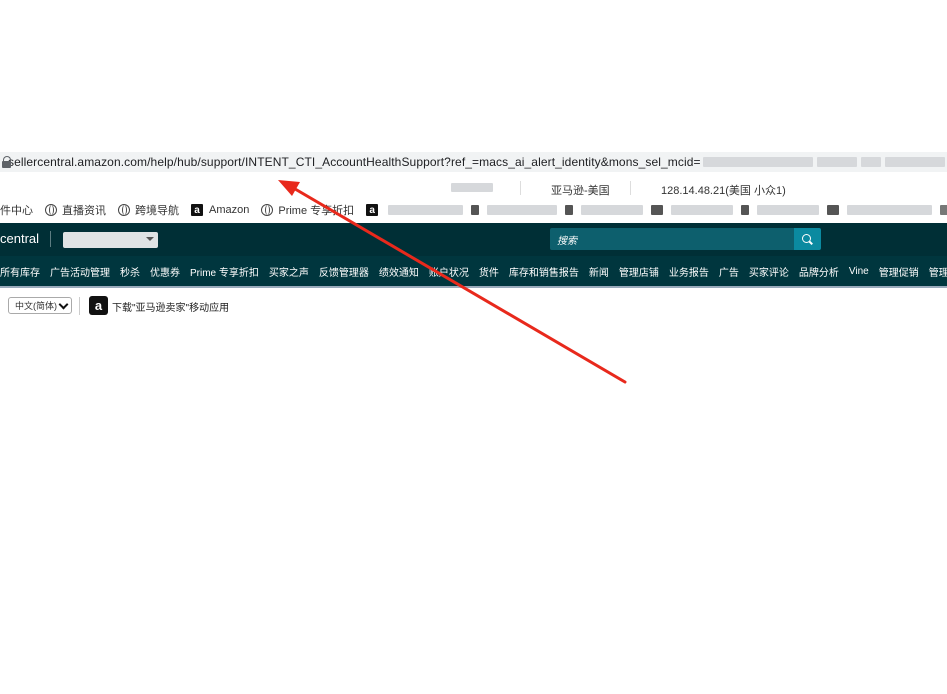 The width and height of the screenshot is (947, 694). I want to click on annotation-arrow, so click(452, 282).